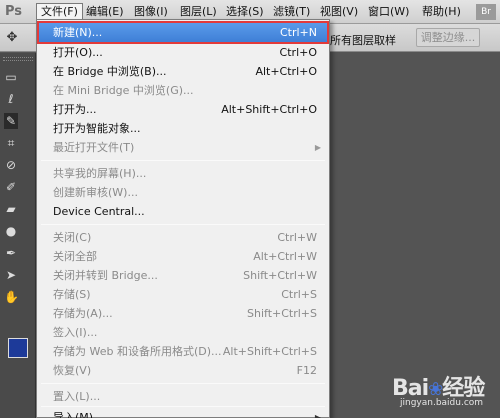  Describe the element at coordinates (298, 52) in the screenshot. I see `menu-entry-shortcut: Ctrl+O` at that location.